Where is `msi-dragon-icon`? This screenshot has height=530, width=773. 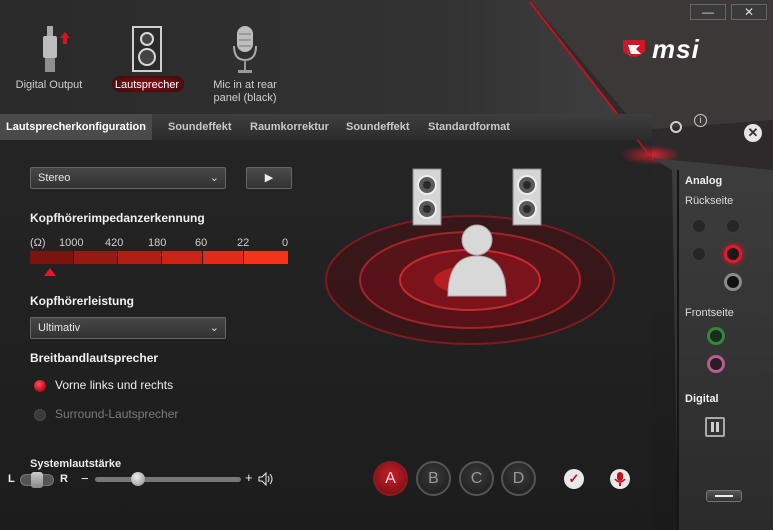
msi-dragon-icon is located at coordinates (634, 48).